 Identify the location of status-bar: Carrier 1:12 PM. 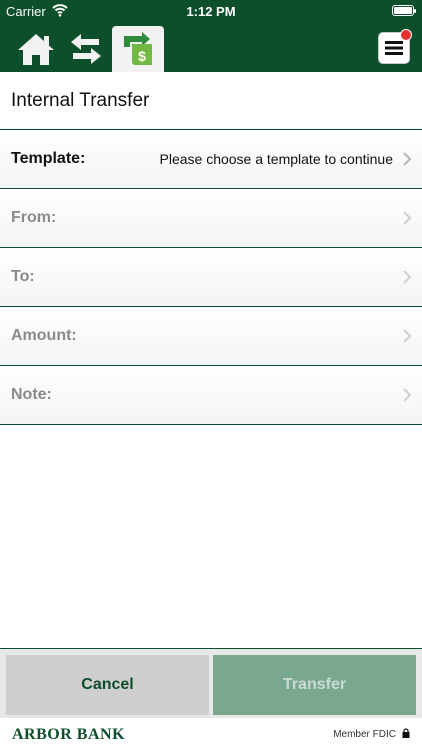
(211, 11).